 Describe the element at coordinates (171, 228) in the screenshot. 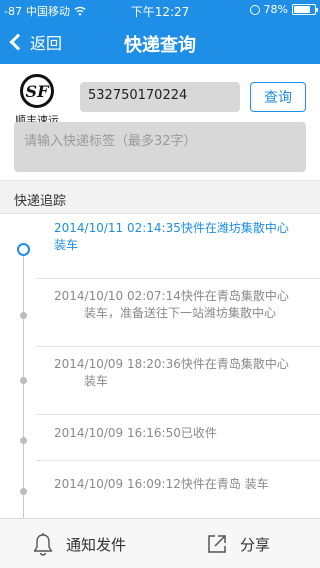

I see `event-line: 2014/10/11 02:14:35快件在潍坊集散中心` at that location.